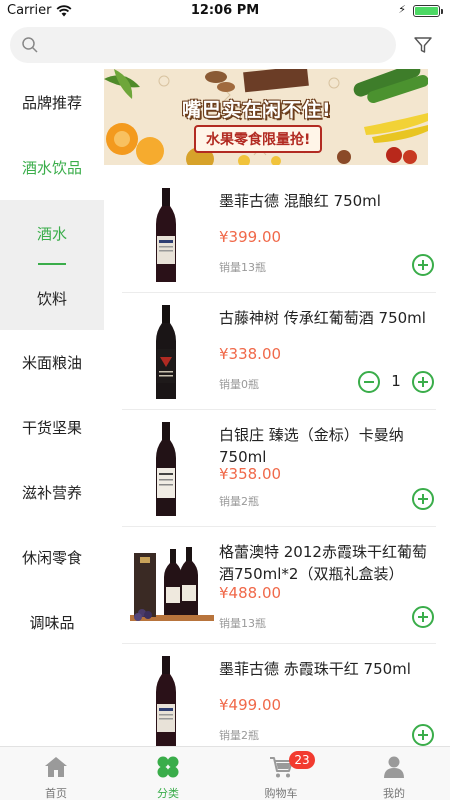 The image size is (450, 800). What do you see at coordinates (239, 384) in the screenshot?
I see `product-sales: 销量0瓶` at bounding box center [239, 384].